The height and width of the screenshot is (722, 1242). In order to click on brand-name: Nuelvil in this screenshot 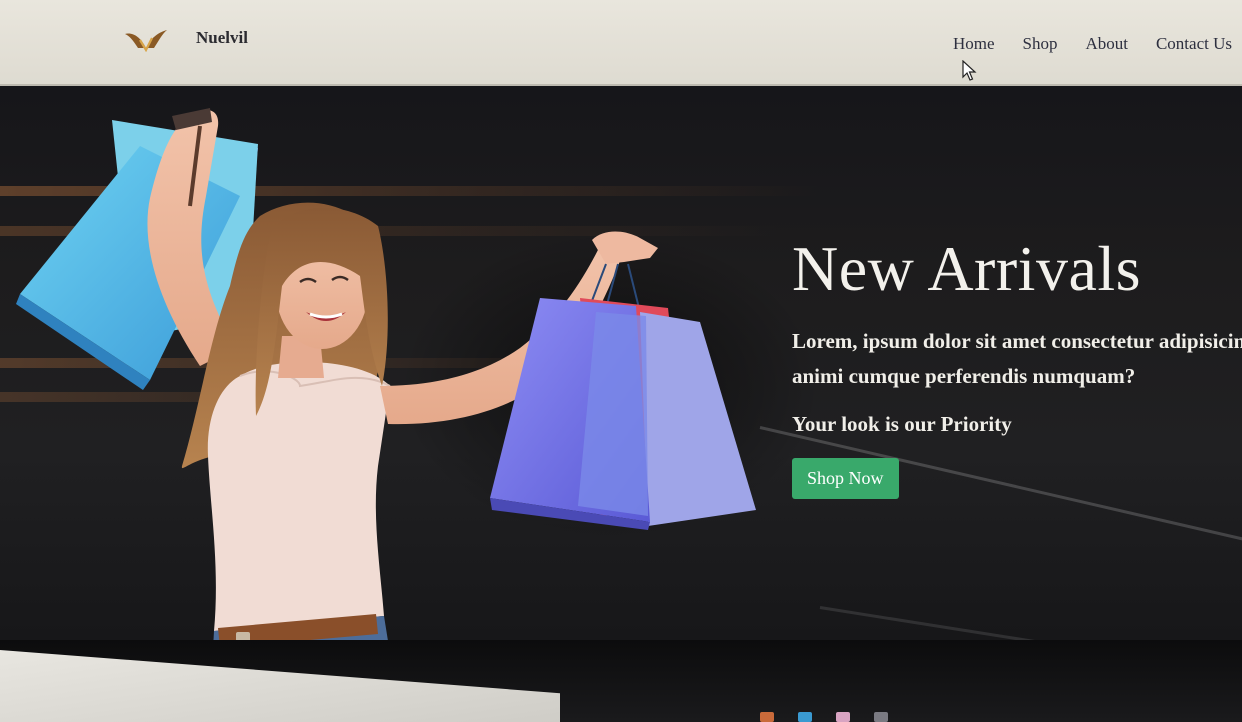, I will do `click(222, 38)`.